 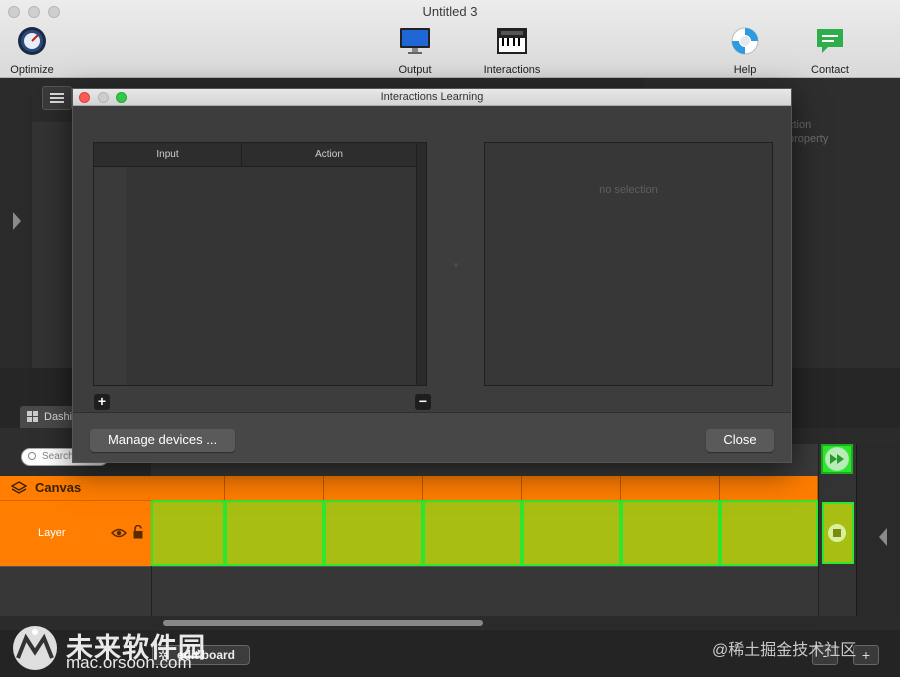 What do you see at coordinates (19, 487) in the screenshot?
I see `layers-icon` at bounding box center [19, 487].